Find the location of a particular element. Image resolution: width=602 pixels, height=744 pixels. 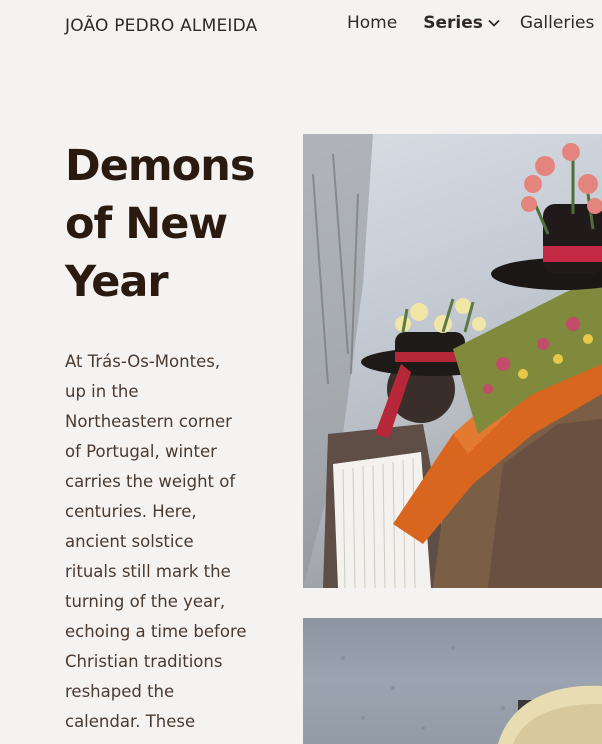

title-line: of New is located at coordinates (146, 224).